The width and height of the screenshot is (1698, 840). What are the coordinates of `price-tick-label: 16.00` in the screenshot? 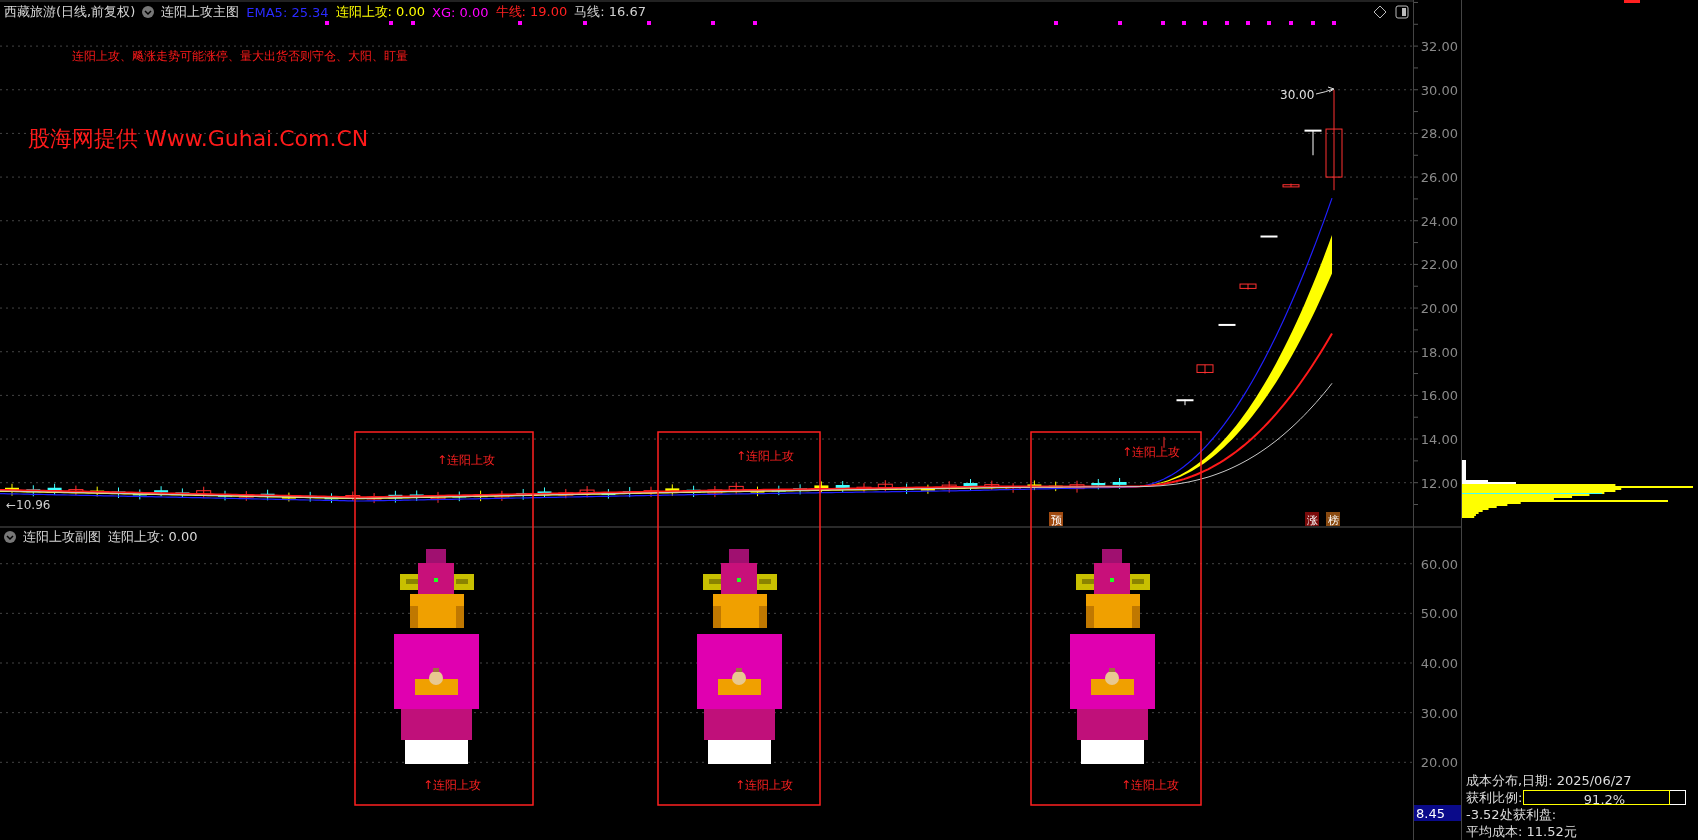 It's located at (1439, 396).